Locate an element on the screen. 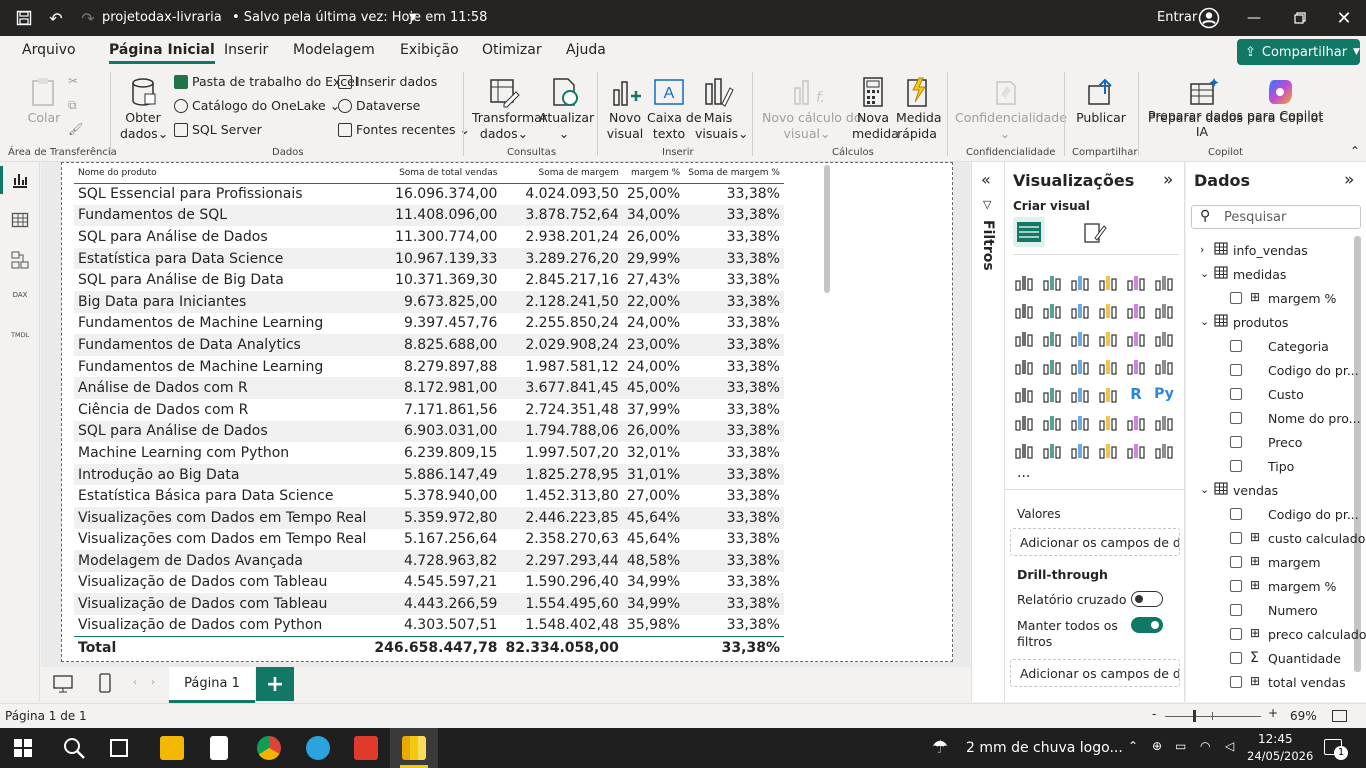 This screenshot has height=768, width=1366. account-icon is located at coordinates (1209, 18).